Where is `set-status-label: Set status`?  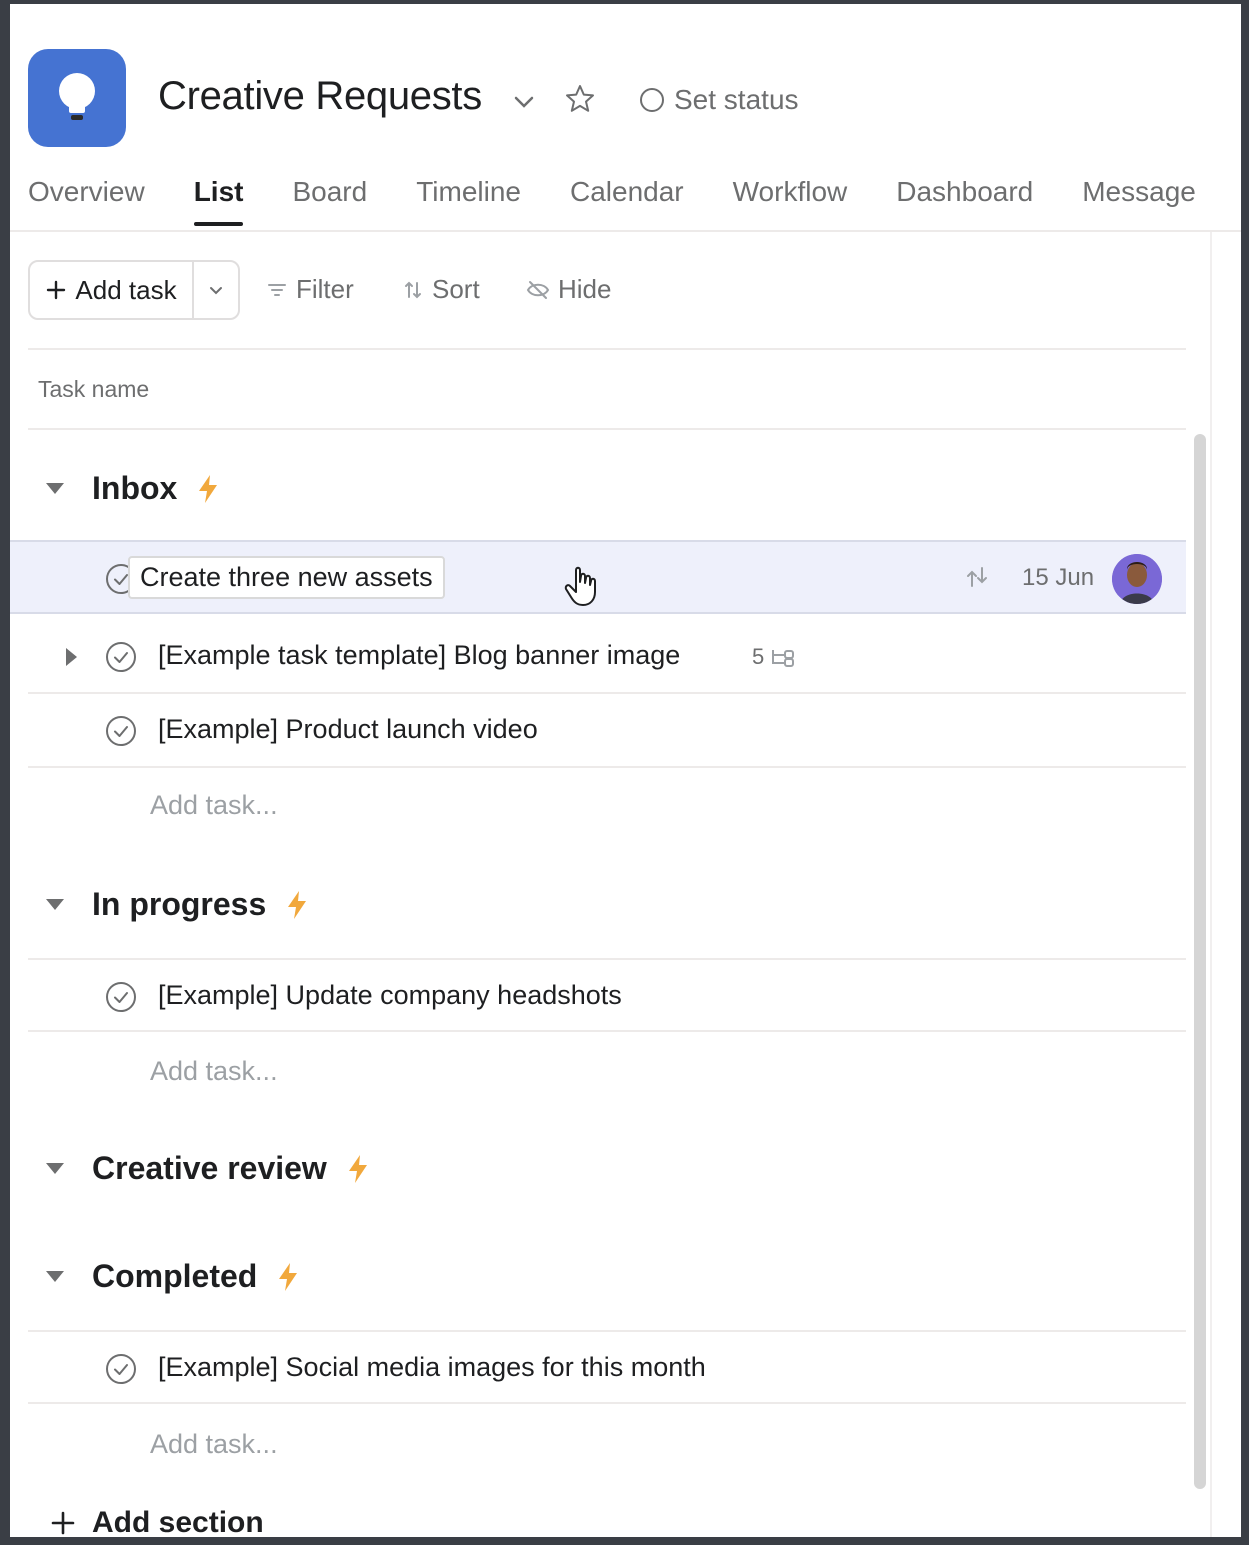 set-status-label: Set status is located at coordinates (736, 99).